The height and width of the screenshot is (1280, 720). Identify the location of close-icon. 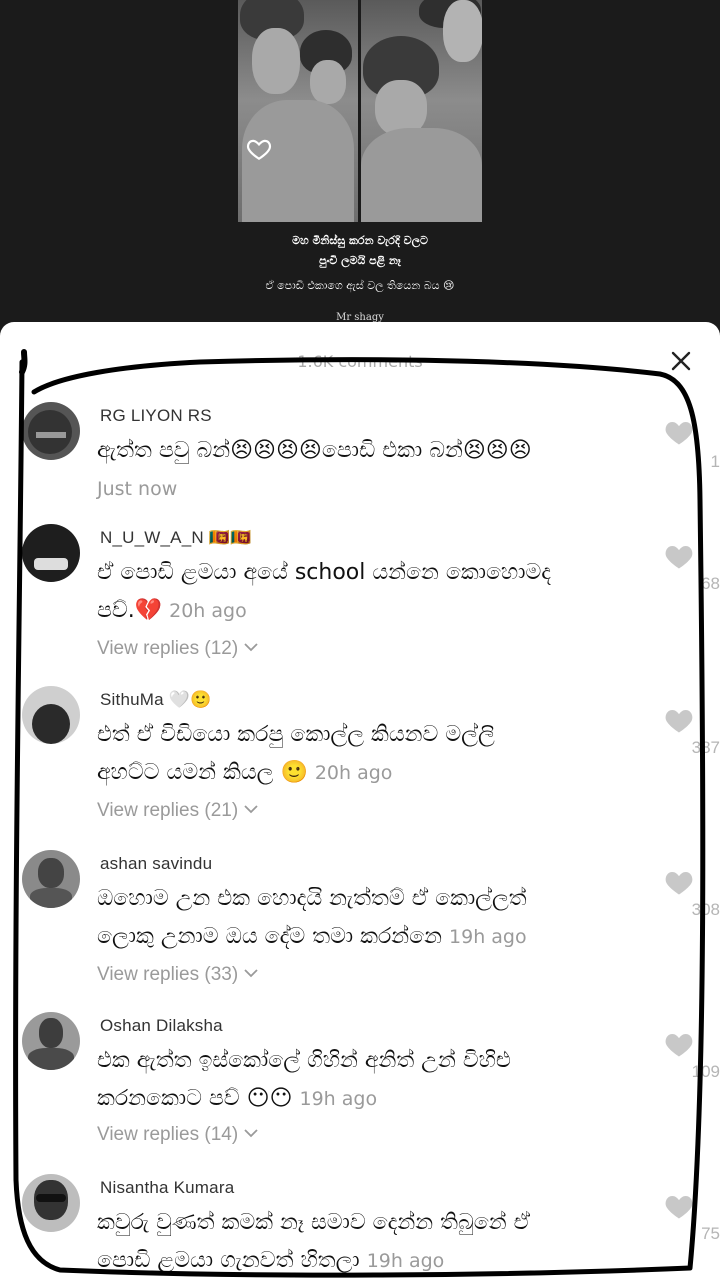
(681, 361).